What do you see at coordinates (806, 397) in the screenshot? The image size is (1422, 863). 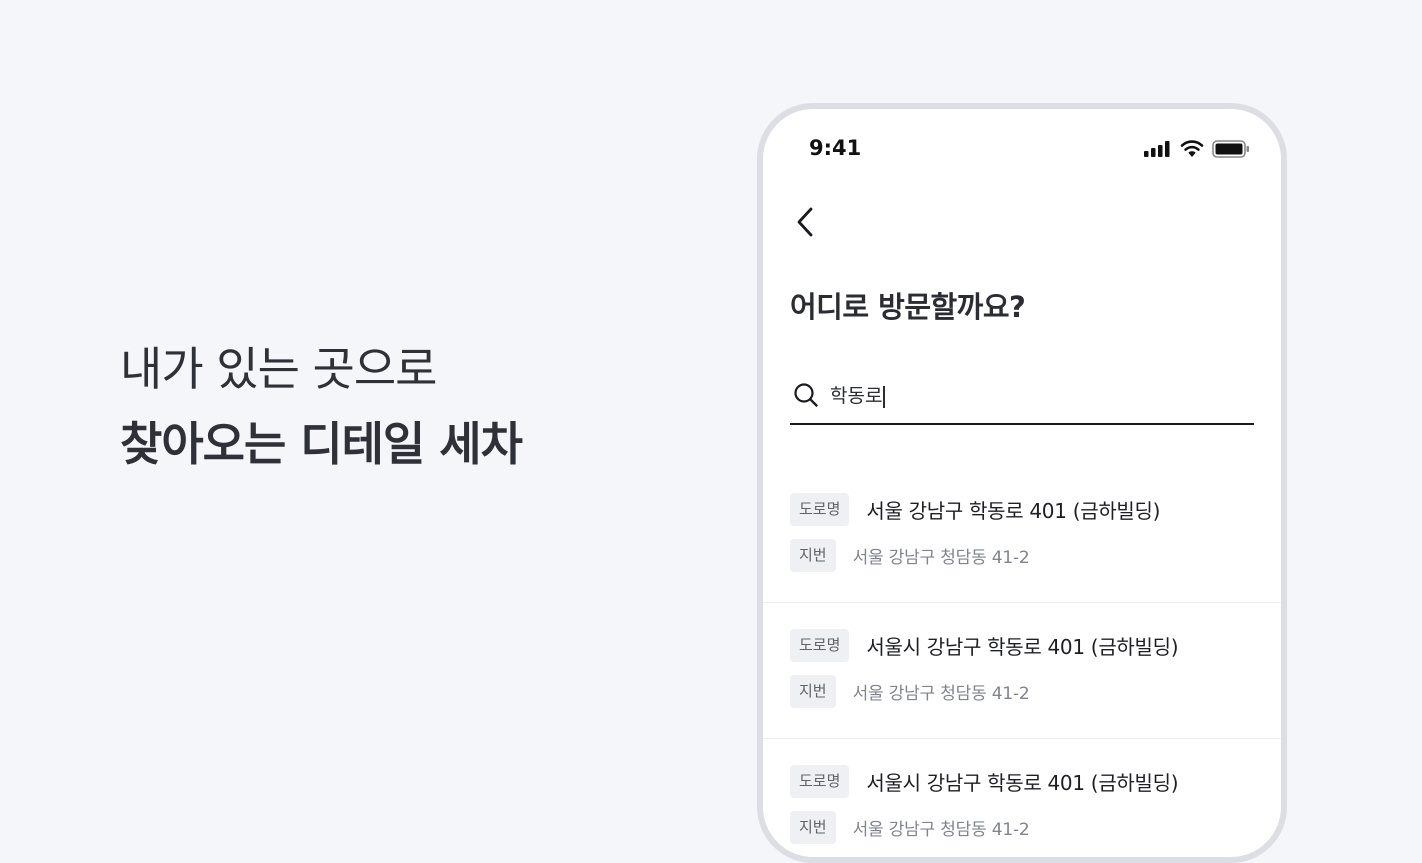 I see `search-icon` at bounding box center [806, 397].